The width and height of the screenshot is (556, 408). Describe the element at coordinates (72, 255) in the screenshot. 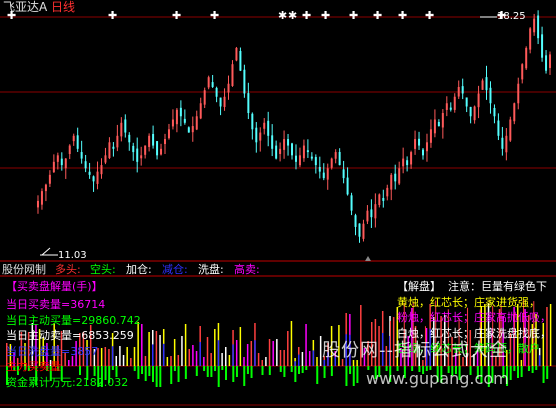

I see `low-price-label: 11.03` at that location.